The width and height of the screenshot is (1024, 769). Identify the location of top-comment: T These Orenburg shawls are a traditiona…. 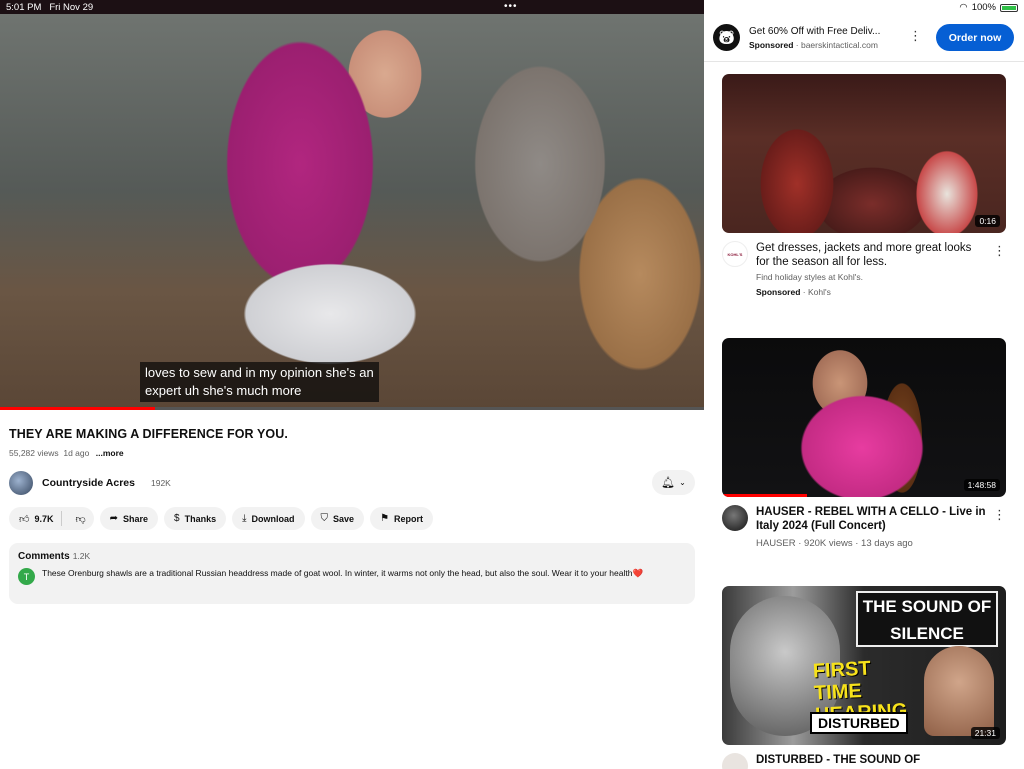
(352, 576).